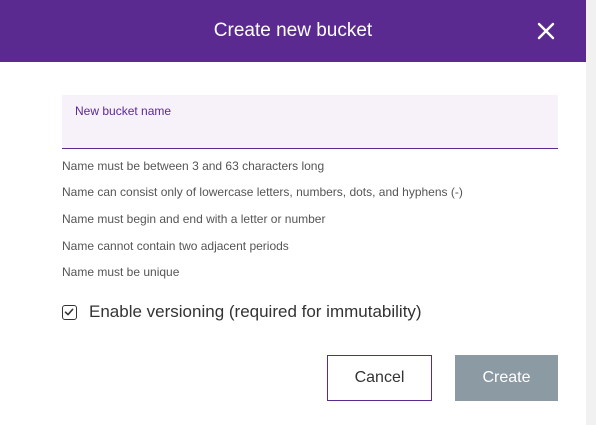 This screenshot has height=425, width=596. I want to click on dialog-title: Create new bucket, so click(293, 30).